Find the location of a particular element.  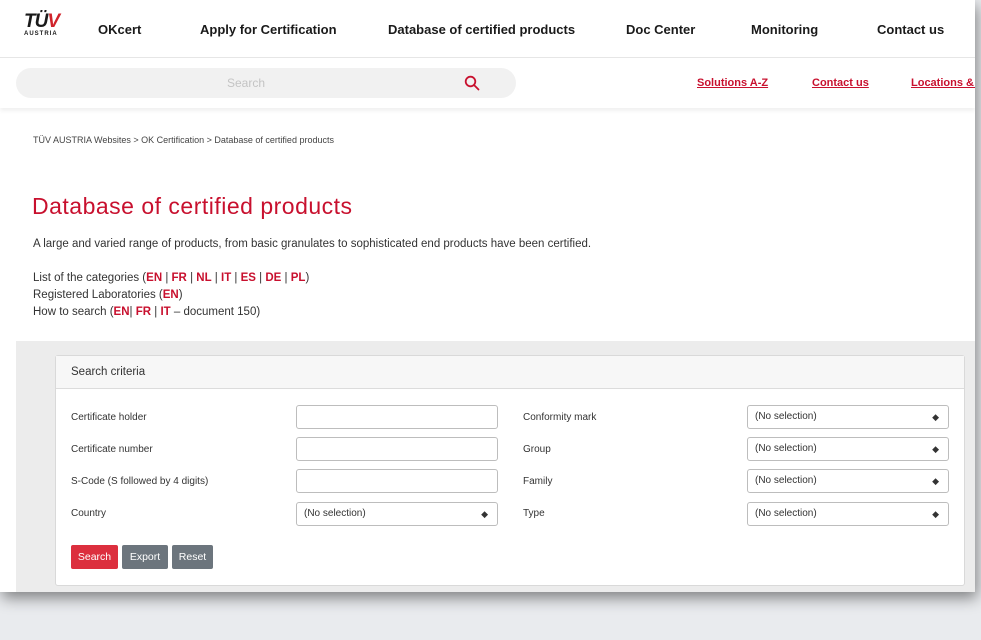

family-value: (No selection) is located at coordinates (786, 480).